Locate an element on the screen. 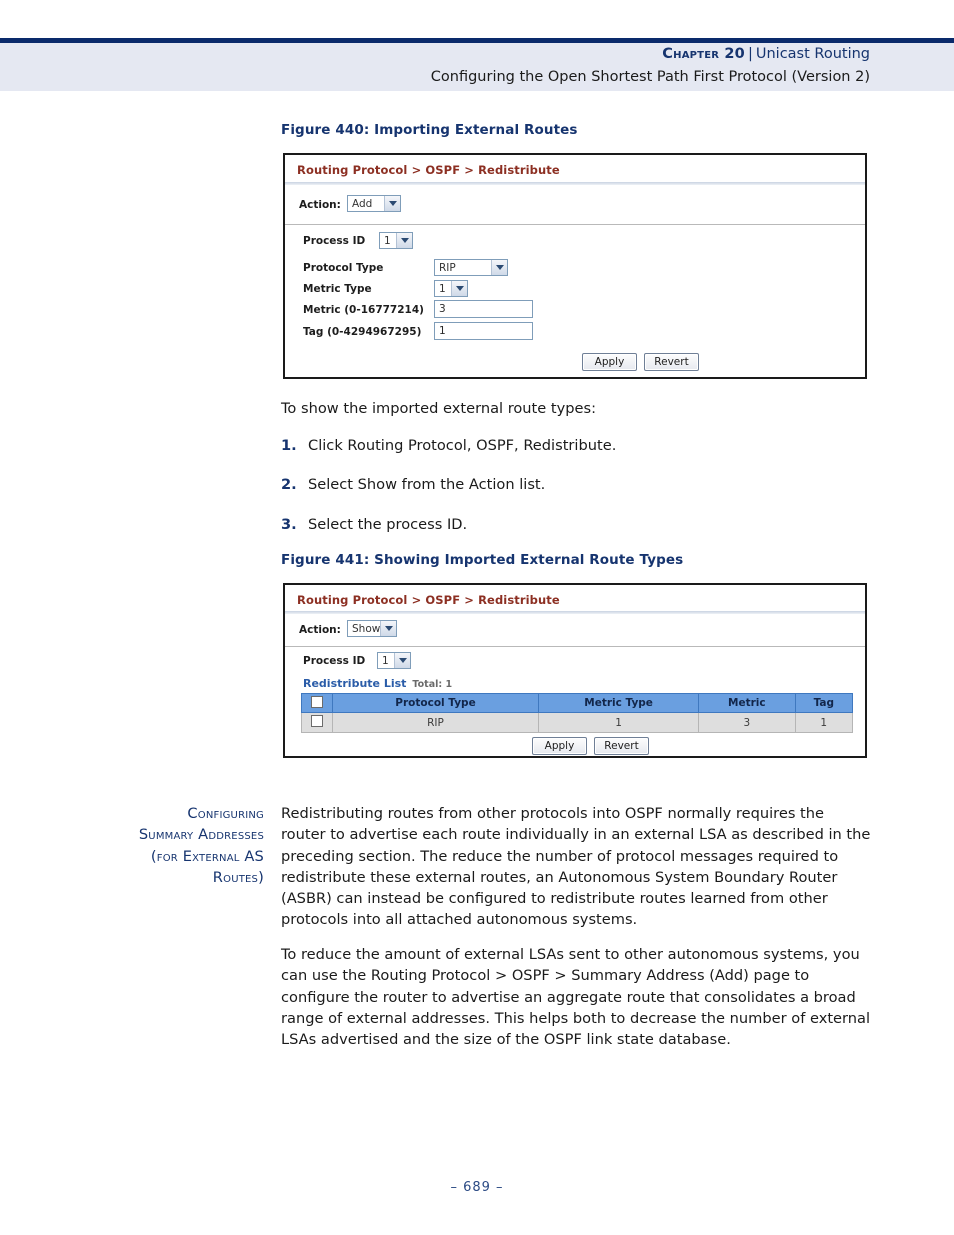  row-checkbox is located at coordinates (316, 721).